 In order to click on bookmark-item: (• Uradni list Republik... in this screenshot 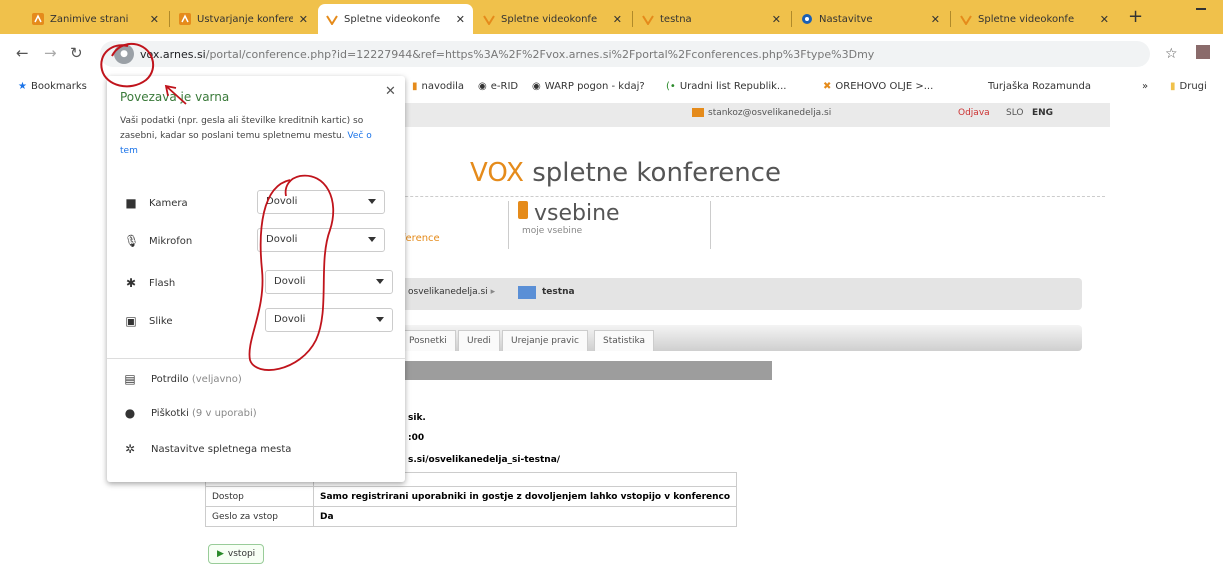, I will do `click(726, 86)`.